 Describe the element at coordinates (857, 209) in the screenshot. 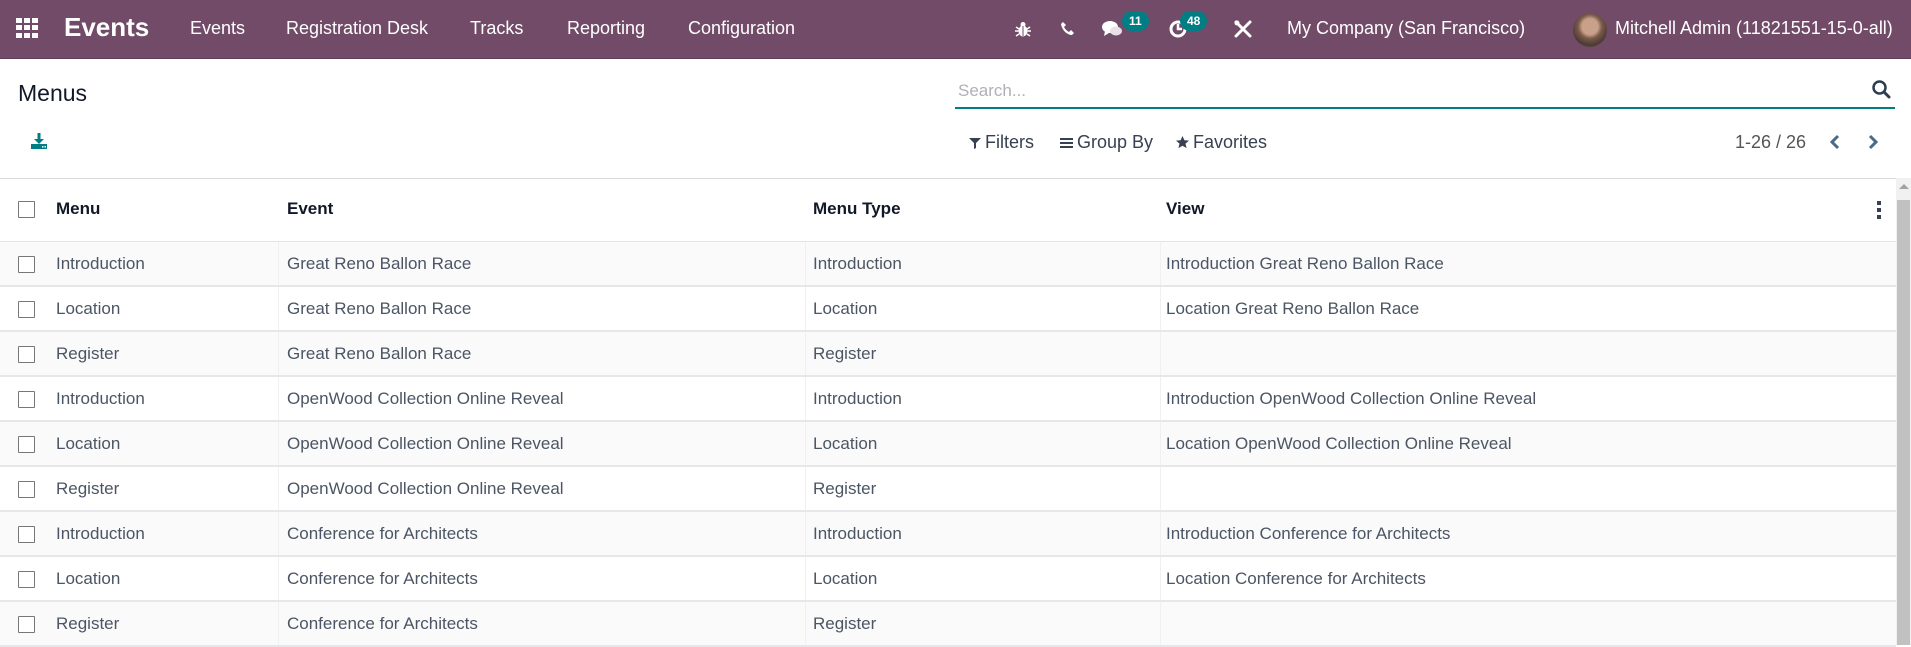

I see `column-header-menu-type: Menu Type` at that location.